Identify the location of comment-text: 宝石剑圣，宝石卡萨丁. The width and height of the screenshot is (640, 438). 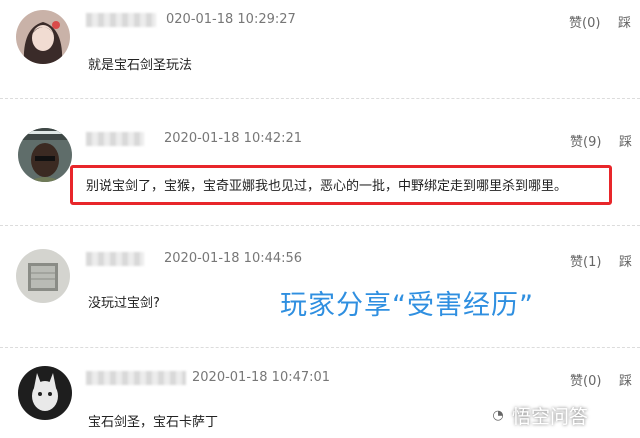
(153, 422).